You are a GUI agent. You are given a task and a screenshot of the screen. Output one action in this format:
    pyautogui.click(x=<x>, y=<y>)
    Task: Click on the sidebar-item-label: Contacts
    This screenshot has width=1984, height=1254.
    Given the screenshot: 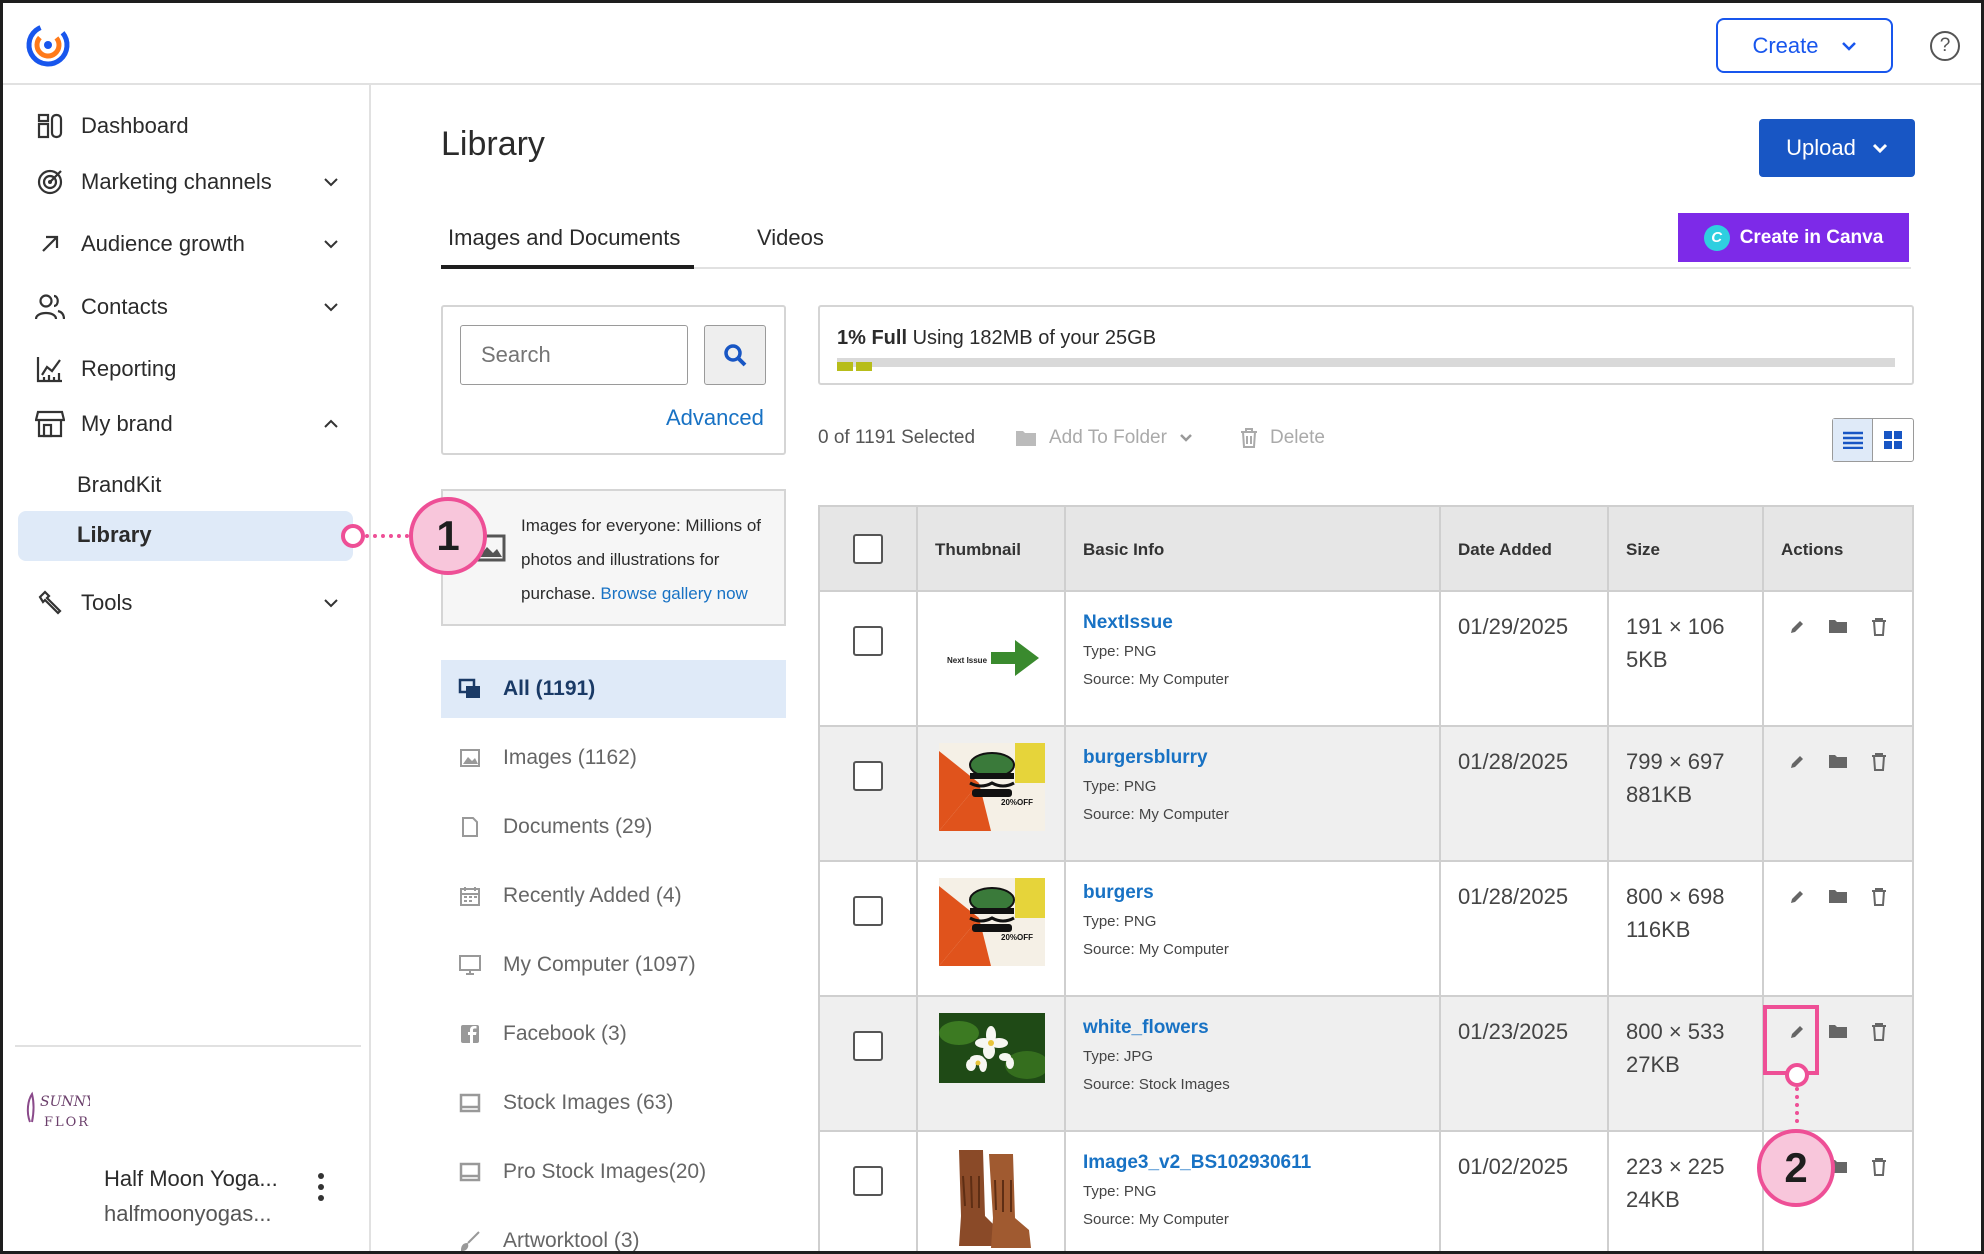 What is the action you would take?
    pyautogui.click(x=124, y=306)
    